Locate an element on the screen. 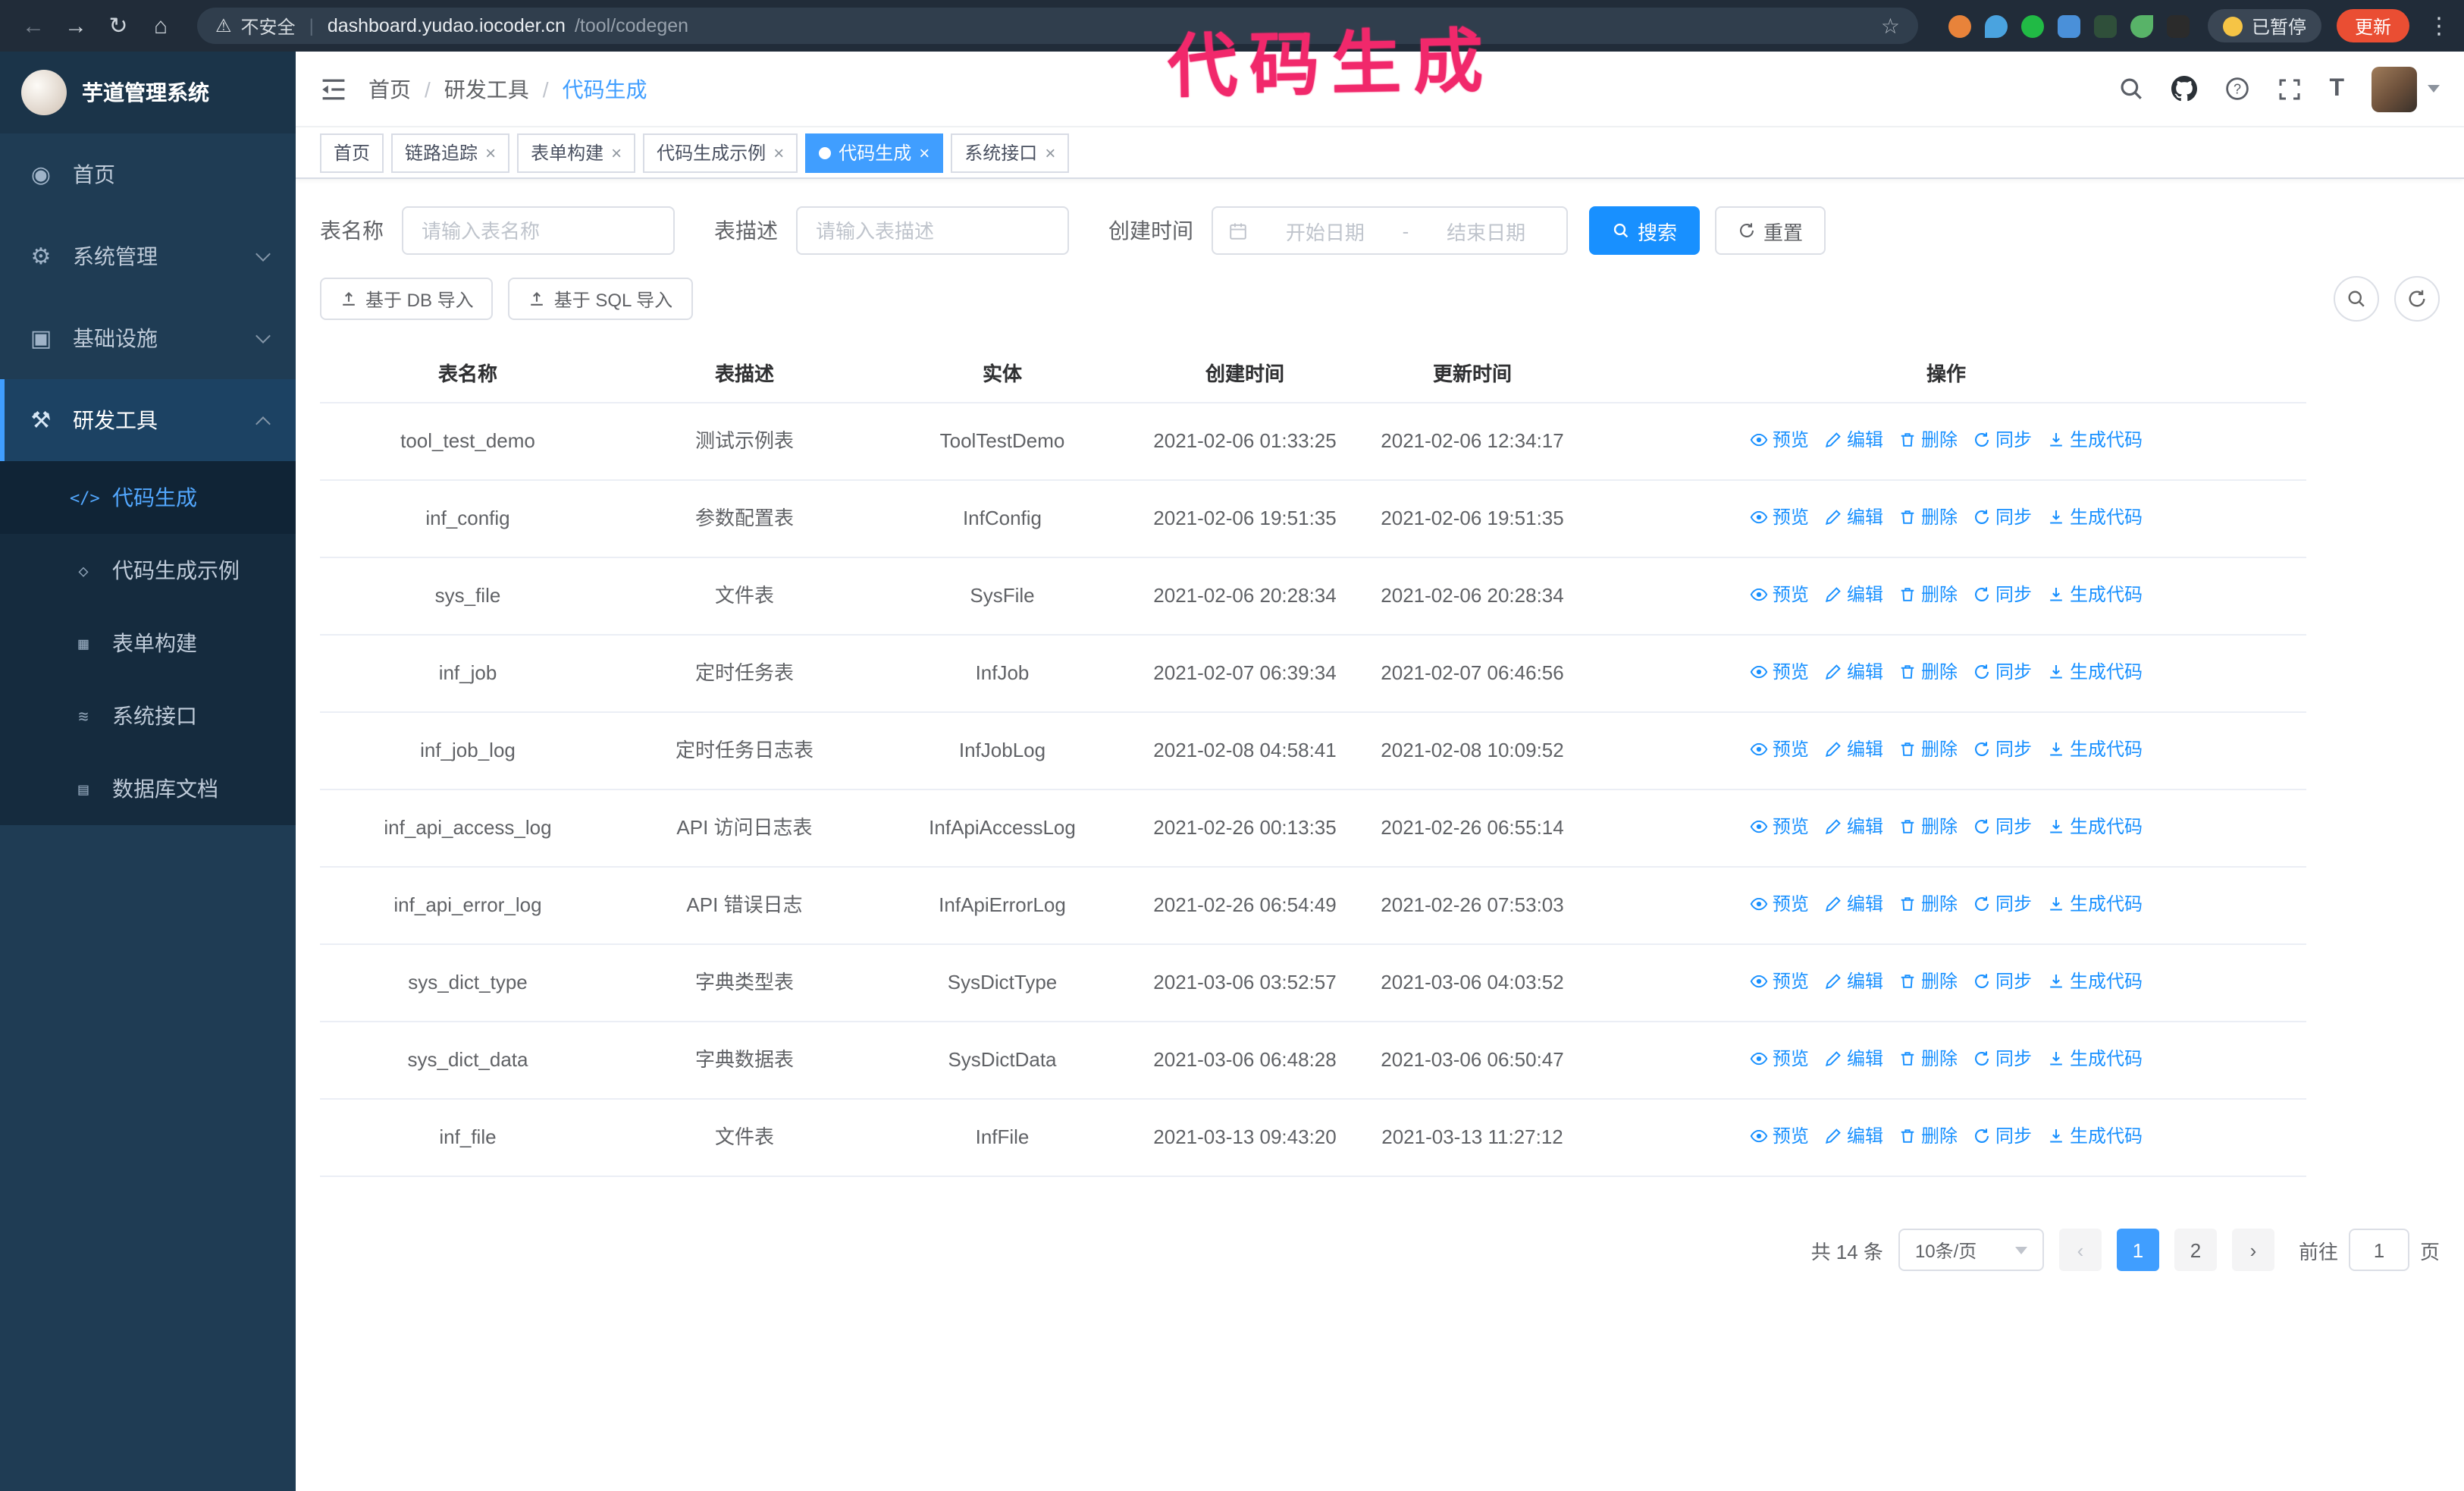  reload-icon: ↻ is located at coordinates (118, 25).